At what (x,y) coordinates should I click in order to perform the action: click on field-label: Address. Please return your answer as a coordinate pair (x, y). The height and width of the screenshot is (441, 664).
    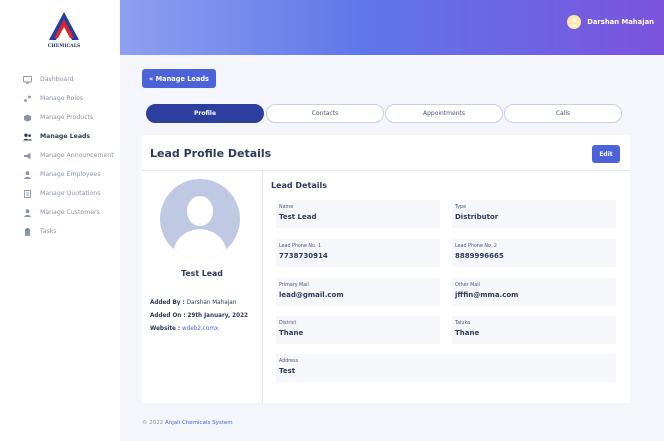
    Looking at the image, I should click on (289, 361).